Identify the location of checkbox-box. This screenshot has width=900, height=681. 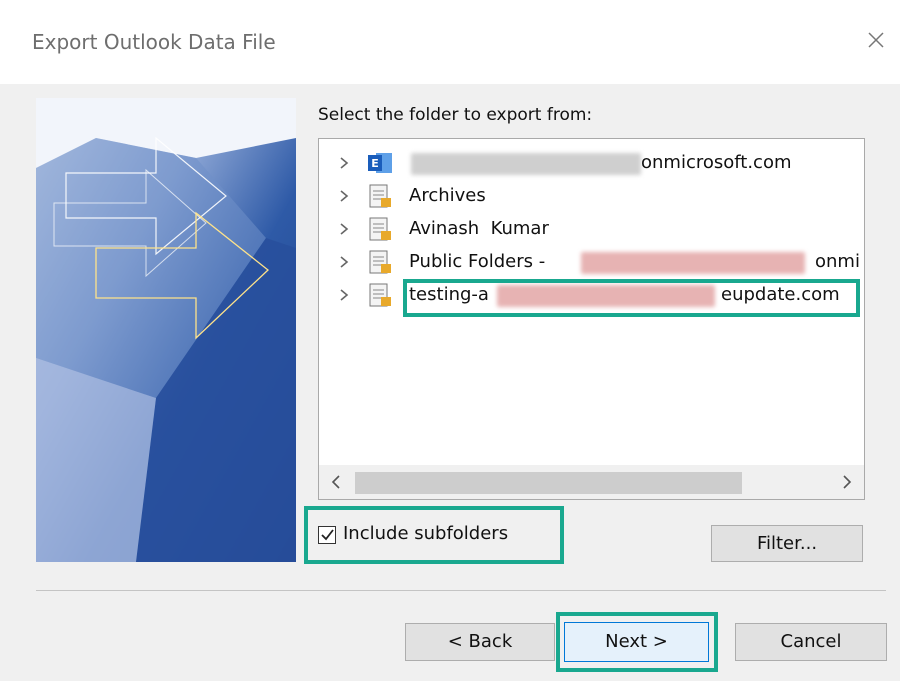
(327, 535).